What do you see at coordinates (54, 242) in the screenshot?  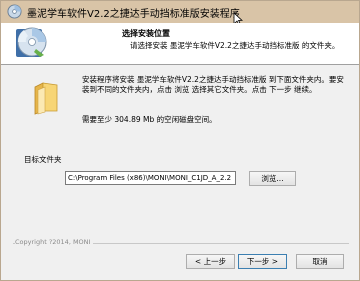 I see `copyright-text: Copyright ?2014, MONI` at bounding box center [54, 242].